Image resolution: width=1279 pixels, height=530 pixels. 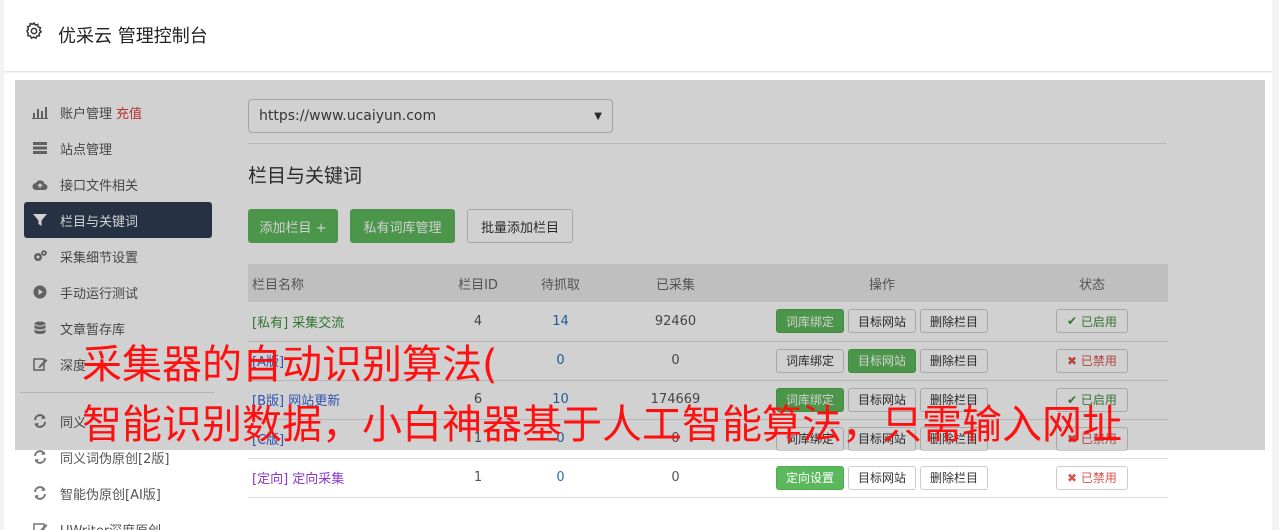 What do you see at coordinates (478, 477) in the screenshot?
I see `column-id: 1` at bounding box center [478, 477].